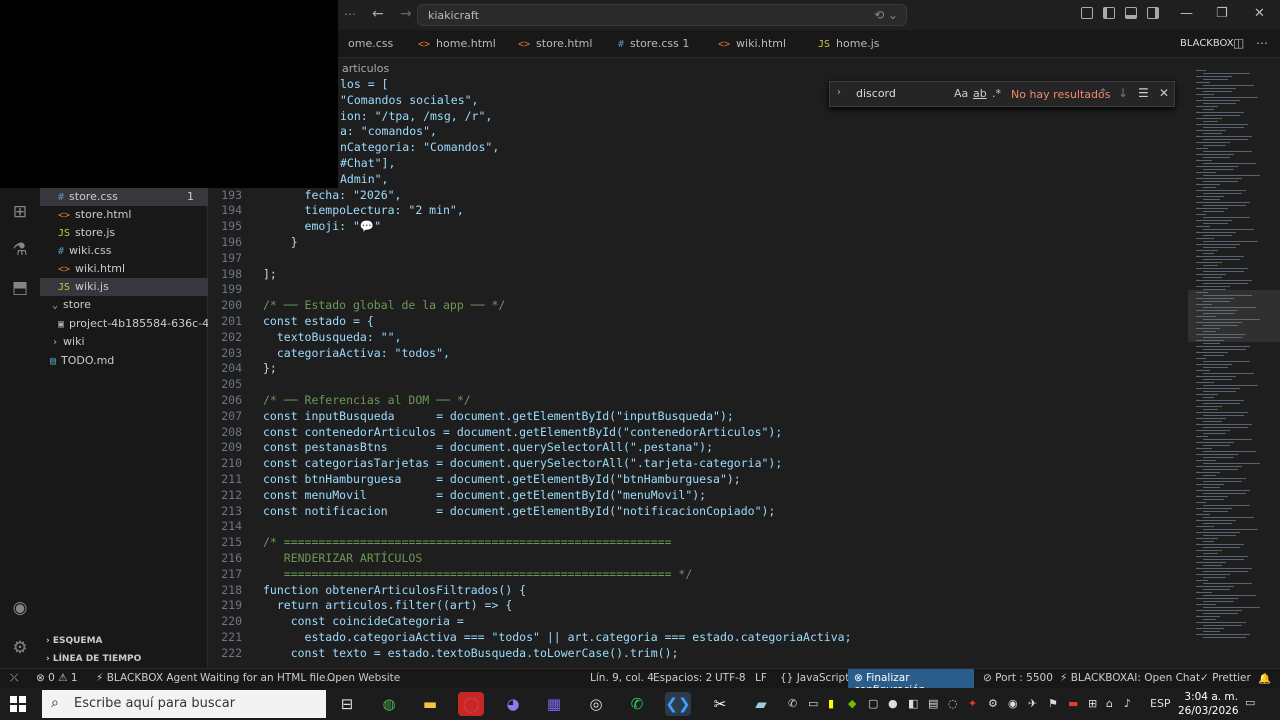 This screenshot has width=1280, height=720. What do you see at coordinates (389, 704) in the screenshot?
I see `chrome-icon: ◍` at bounding box center [389, 704].